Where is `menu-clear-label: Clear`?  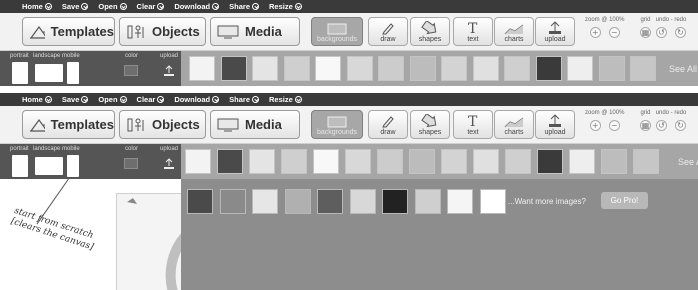 menu-clear-label: Clear is located at coordinates (146, 99).